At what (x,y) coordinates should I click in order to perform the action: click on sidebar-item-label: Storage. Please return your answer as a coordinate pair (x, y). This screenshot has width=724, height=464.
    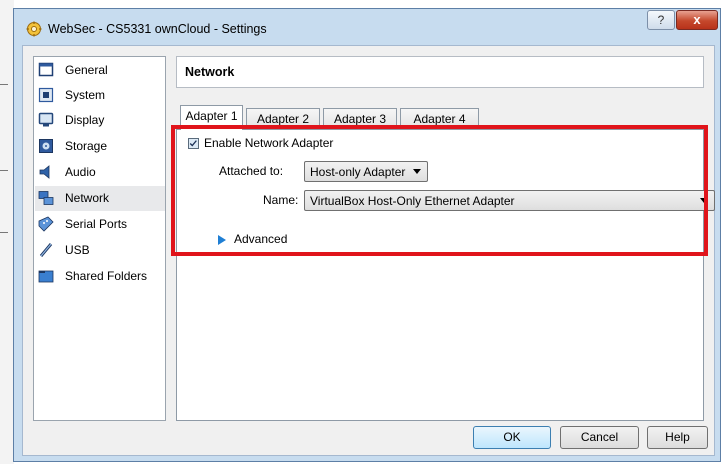
    Looking at the image, I should click on (86, 146).